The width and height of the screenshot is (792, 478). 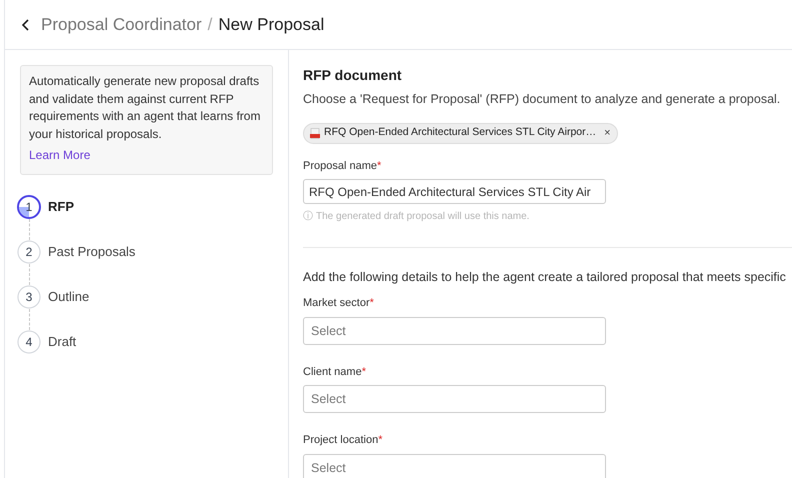 I want to click on step-label: Outline, so click(x=69, y=297).